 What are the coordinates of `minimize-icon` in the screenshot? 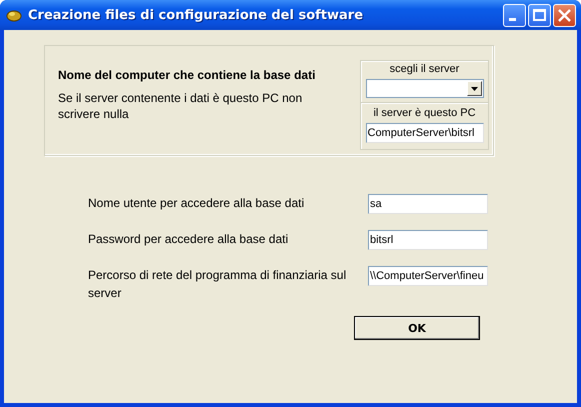 It's located at (512, 19).